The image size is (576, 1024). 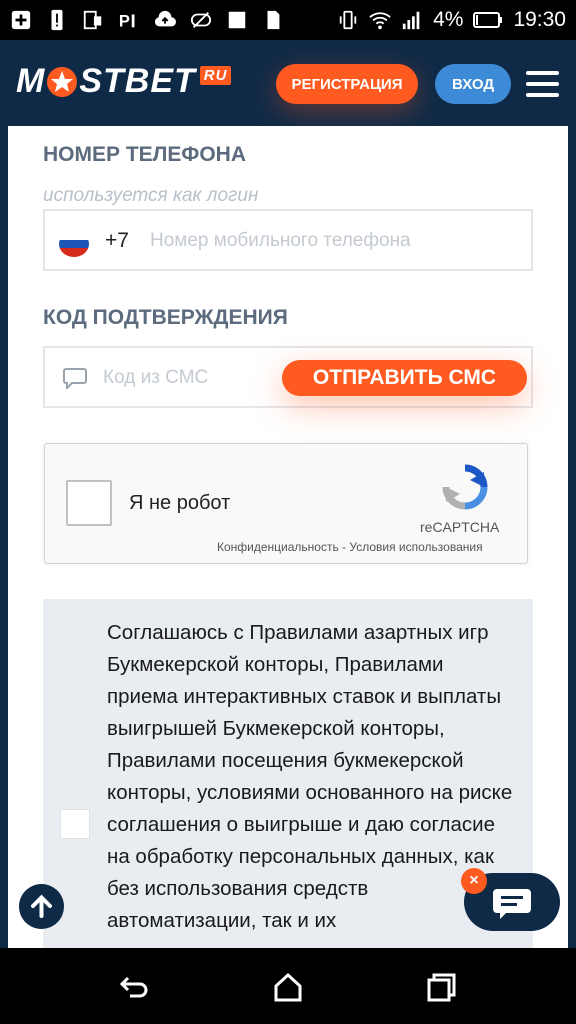 I want to click on menu-icon, so click(x=542, y=84).